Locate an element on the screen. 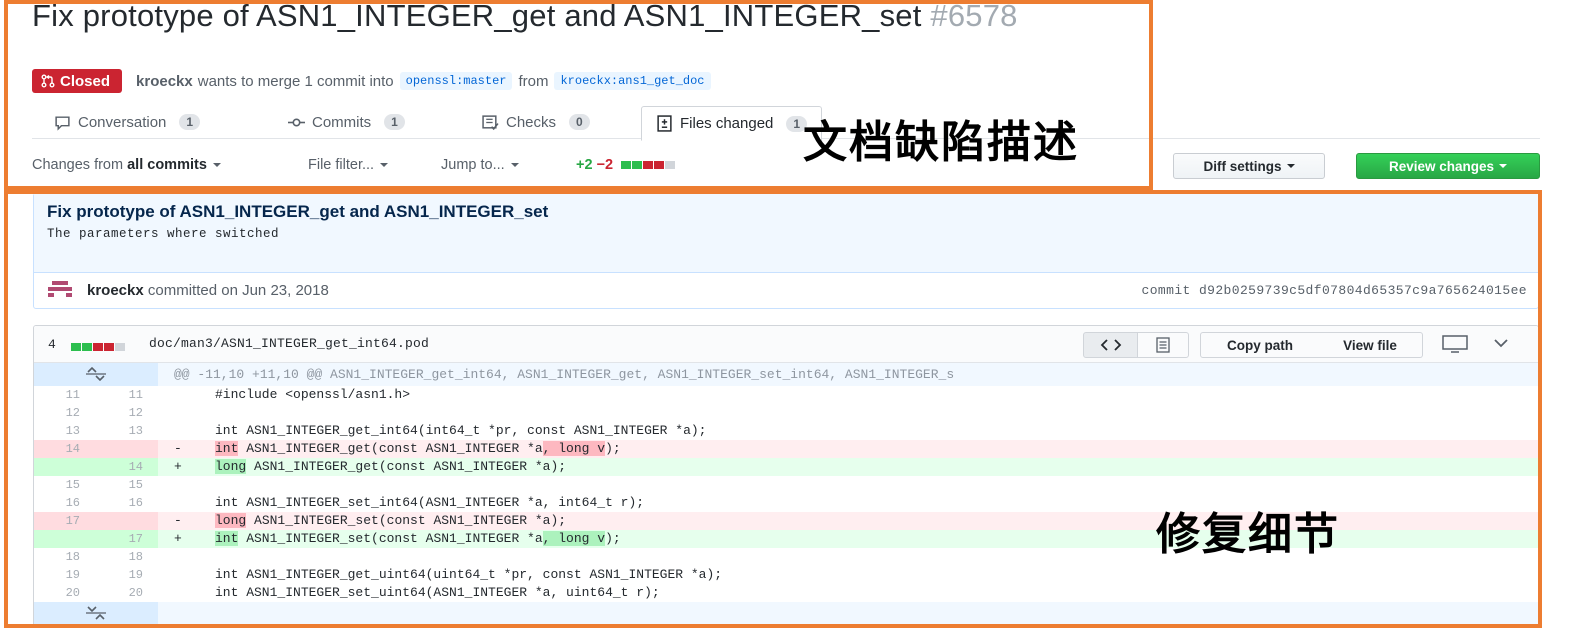 The height and width of the screenshot is (638, 1592). new-line-number: 14 is located at coordinates (120, 467).